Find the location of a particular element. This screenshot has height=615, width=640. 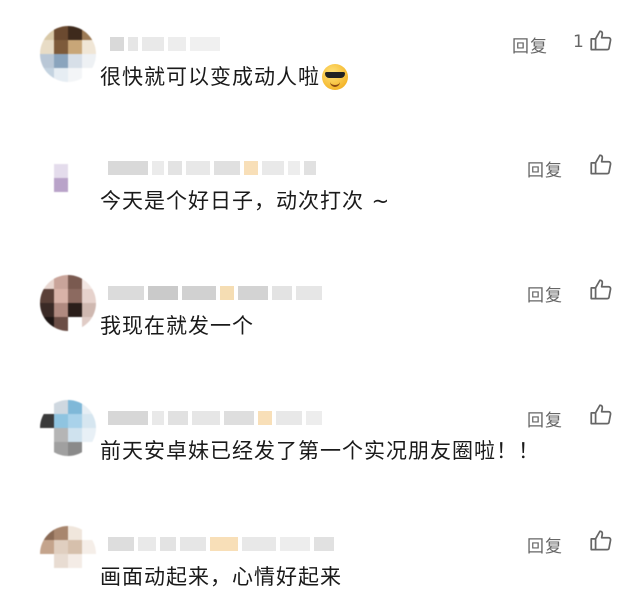

comment-text: 画面动起来，心情好起来 is located at coordinates (221, 577).